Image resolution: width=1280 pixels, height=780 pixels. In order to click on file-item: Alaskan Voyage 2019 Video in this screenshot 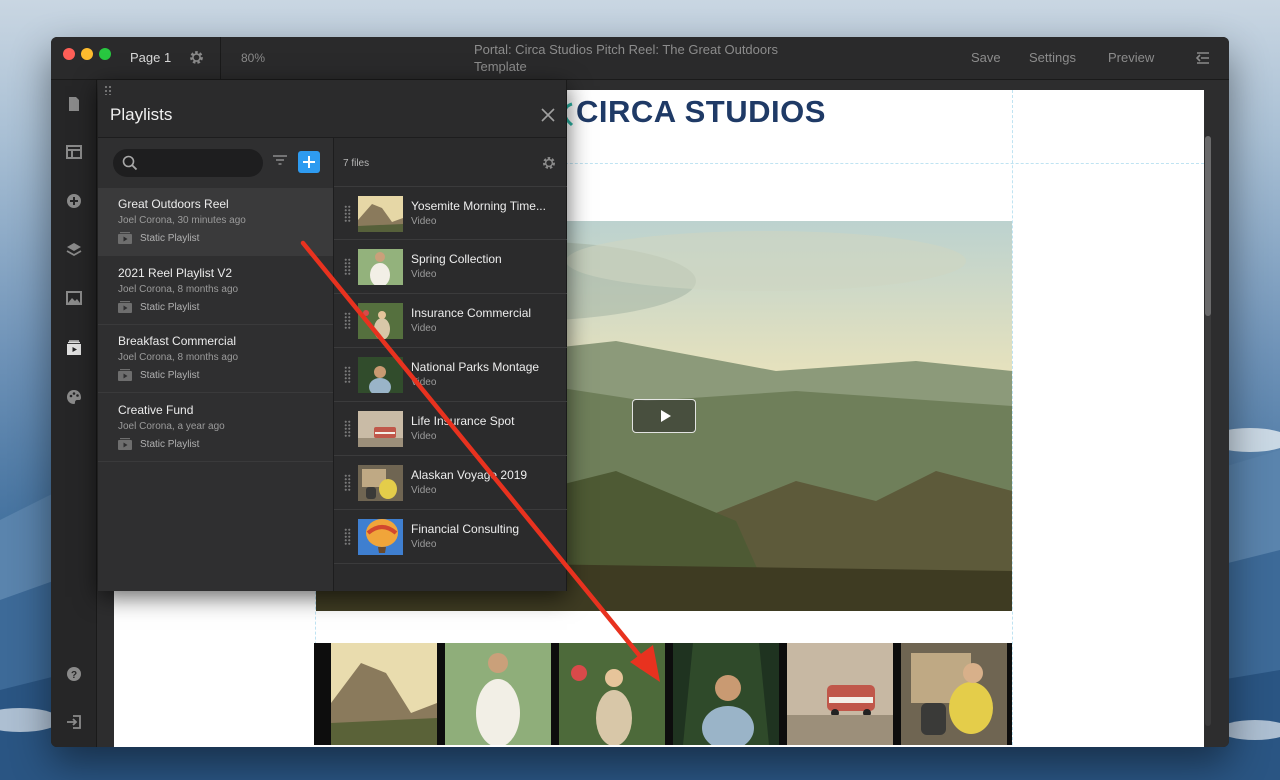, I will do `click(450, 483)`.